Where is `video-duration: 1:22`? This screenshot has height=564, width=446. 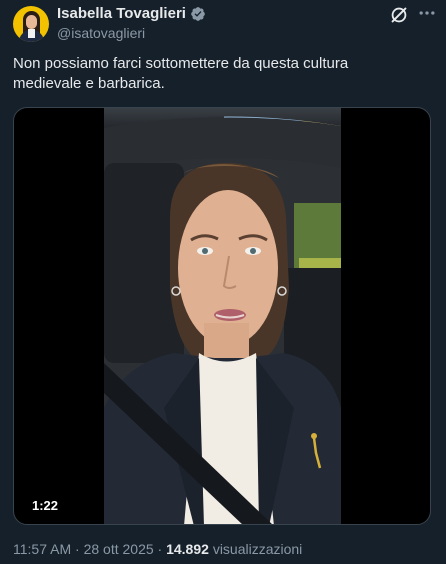 video-duration: 1:22 is located at coordinates (45, 505).